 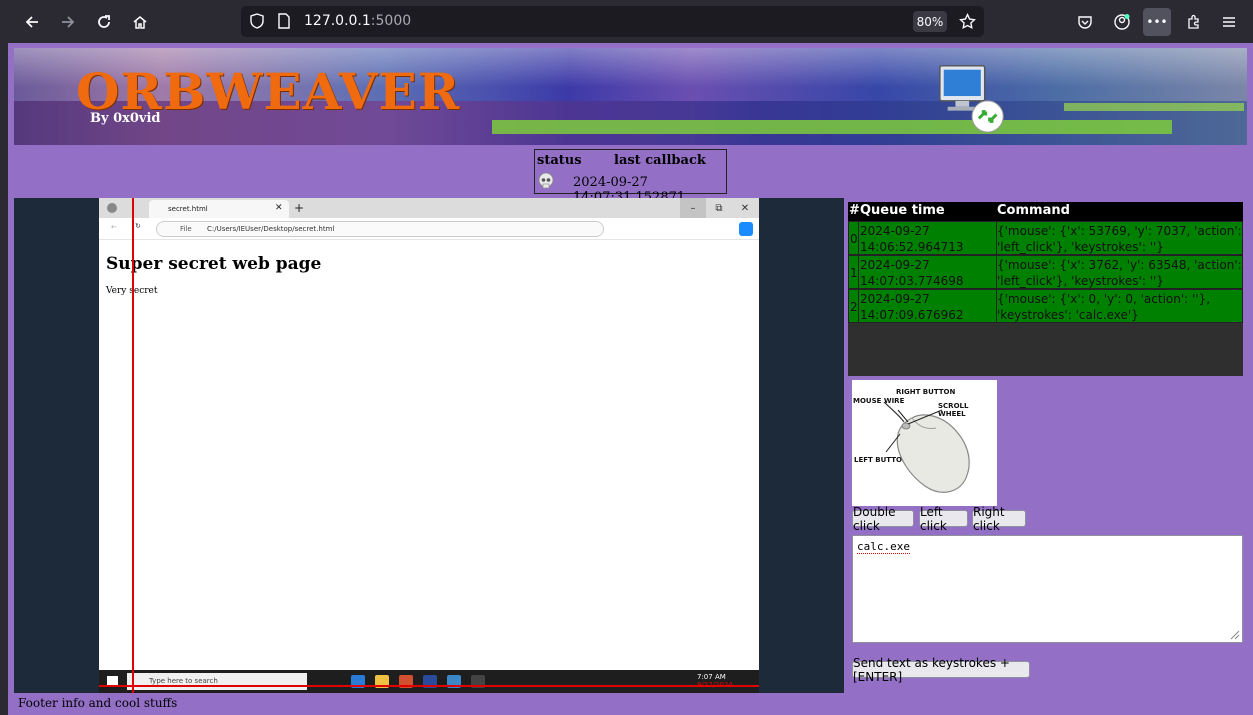 I want to click on window-close-icon: ✕, so click(x=745, y=208).